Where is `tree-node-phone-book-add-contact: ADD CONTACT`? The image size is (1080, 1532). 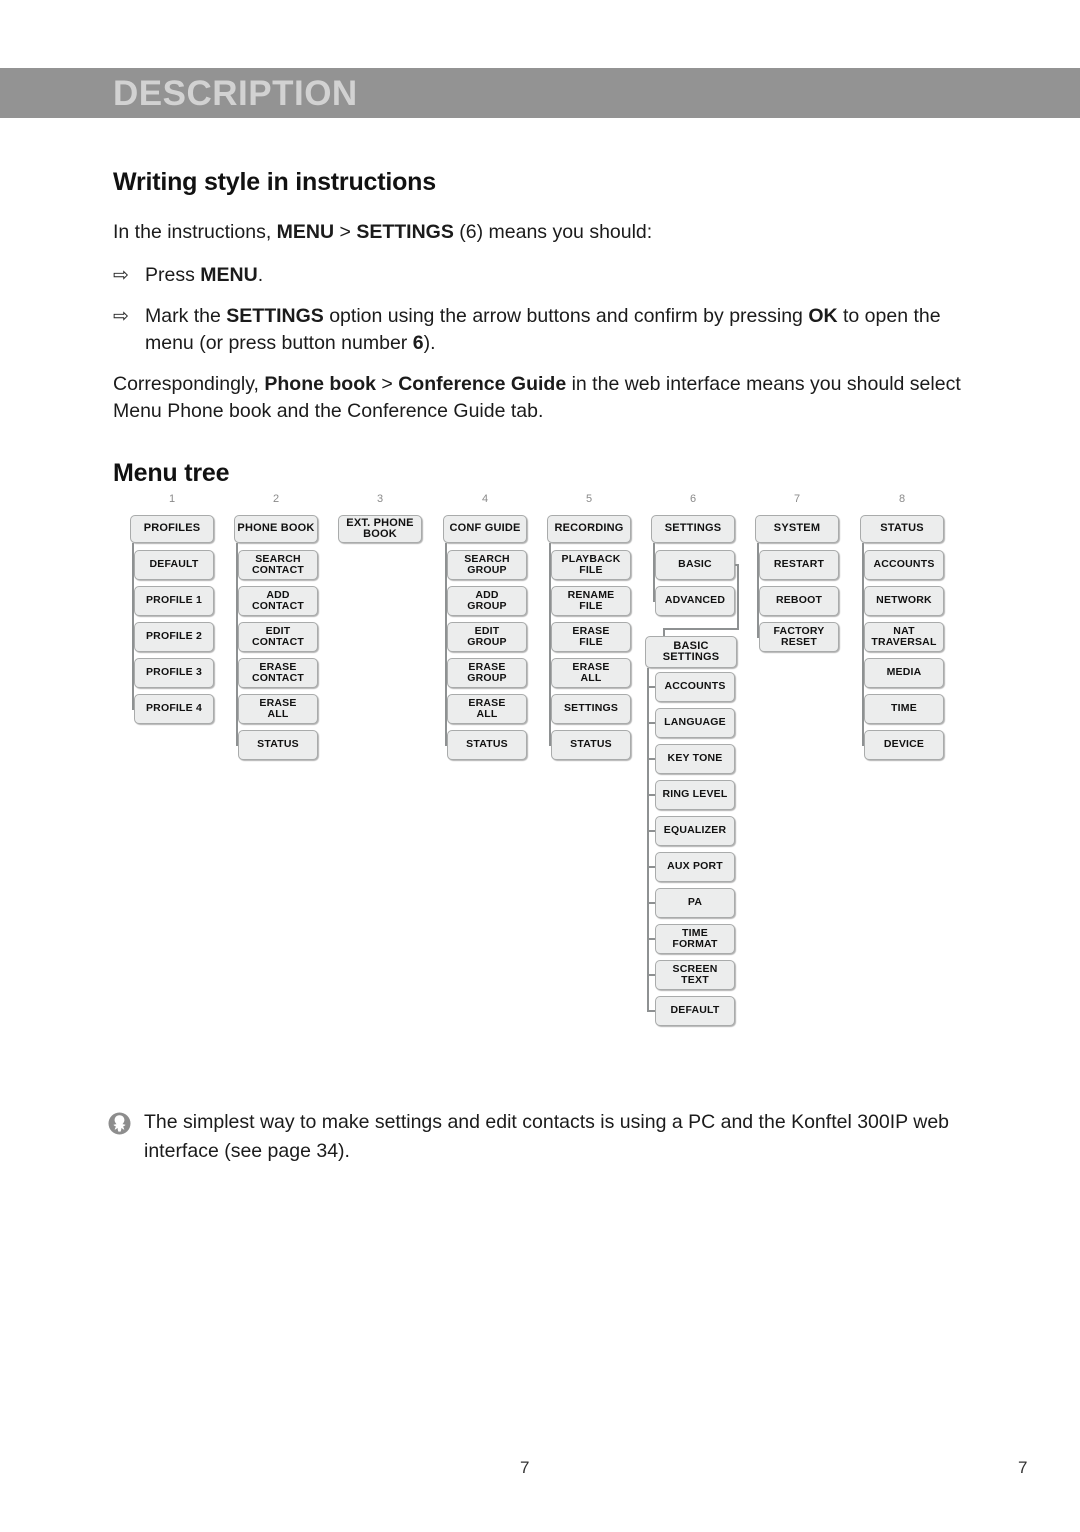 tree-node-phone-book-add-contact: ADD CONTACT is located at coordinates (278, 601).